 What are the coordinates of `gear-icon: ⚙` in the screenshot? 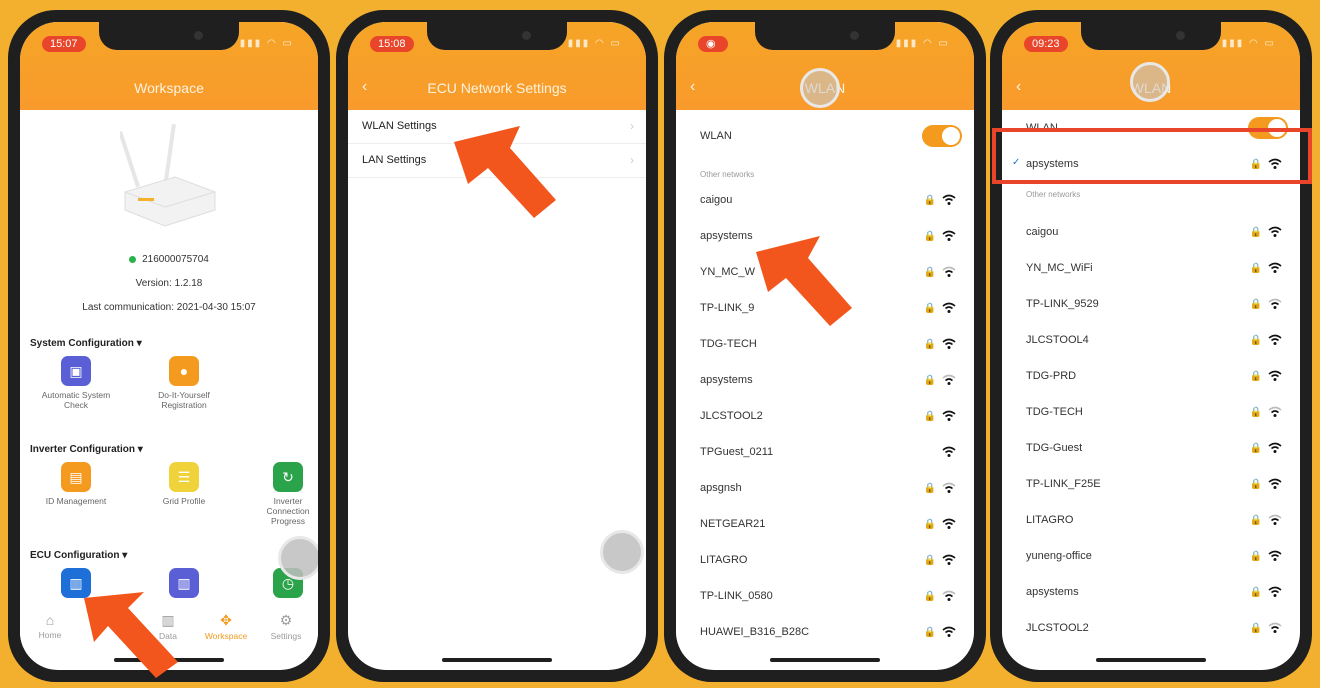 It's located at (286, 620).